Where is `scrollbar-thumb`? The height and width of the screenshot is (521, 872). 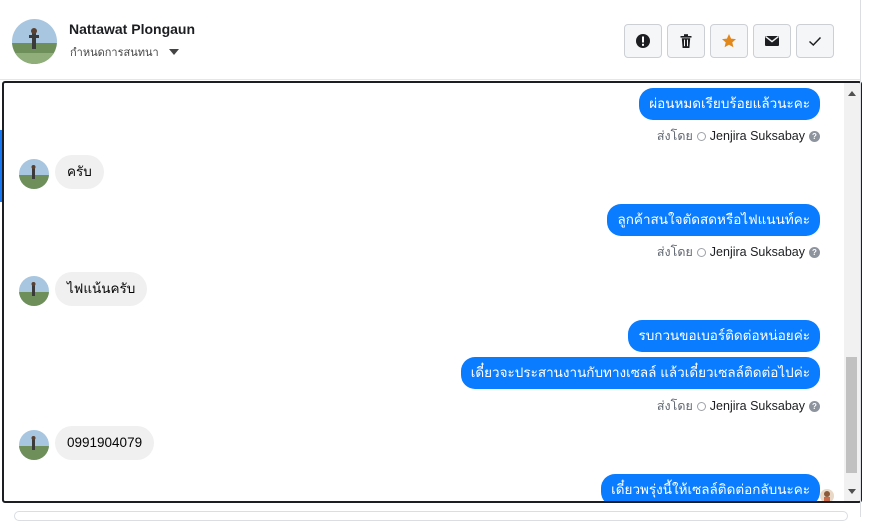 scrollbar-thumb is located at coordinates (851, 415).